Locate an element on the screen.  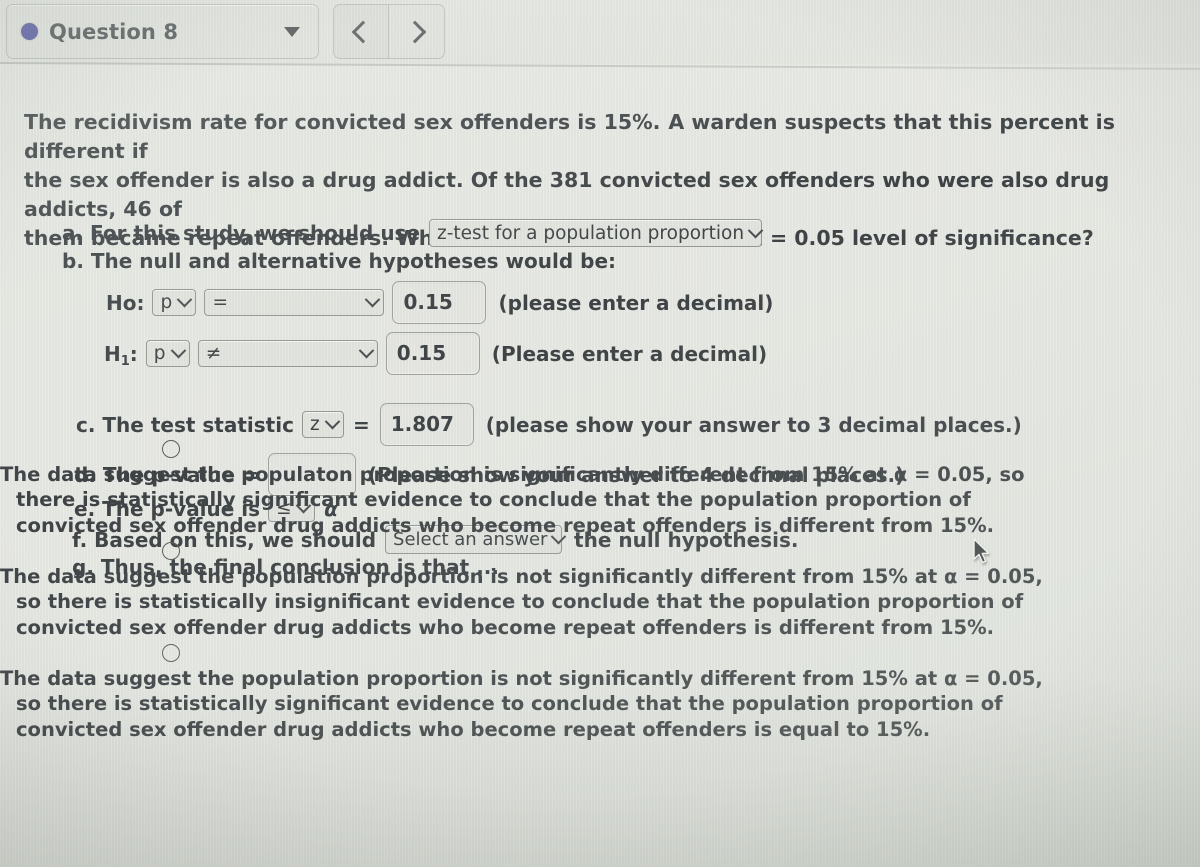
question-status-dot-icon is located at coordinates (29, 31).